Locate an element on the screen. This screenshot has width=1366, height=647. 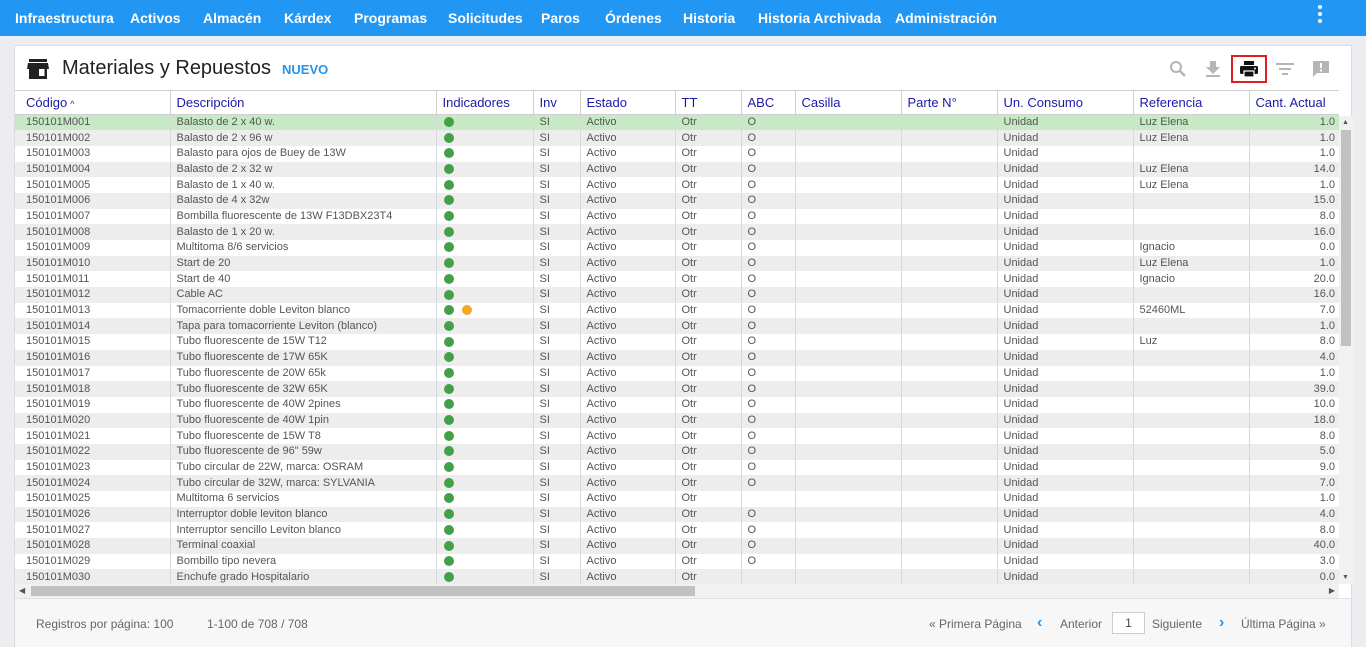
vertical-scrollbar: ▲ ▼ is located at coordinates (1346, 350).